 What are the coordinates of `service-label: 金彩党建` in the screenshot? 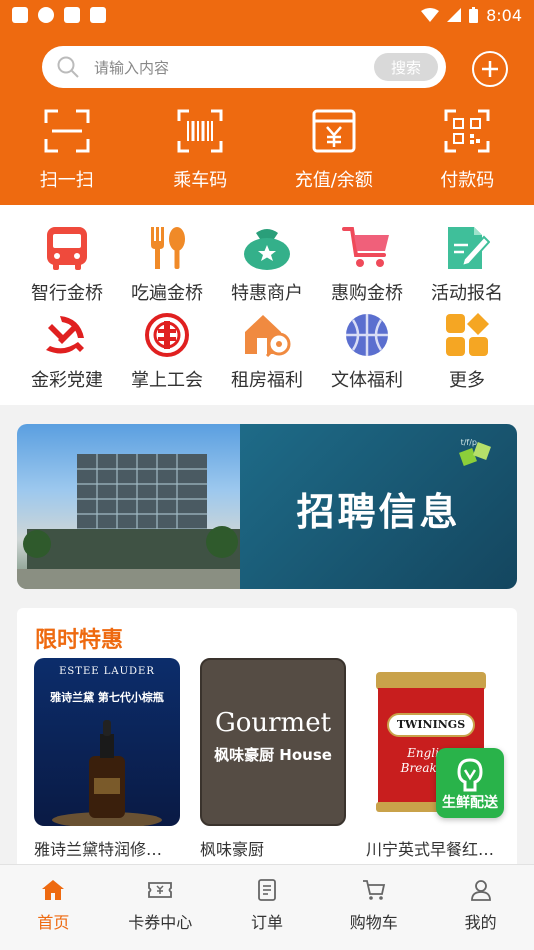 It's located at (67, 380).